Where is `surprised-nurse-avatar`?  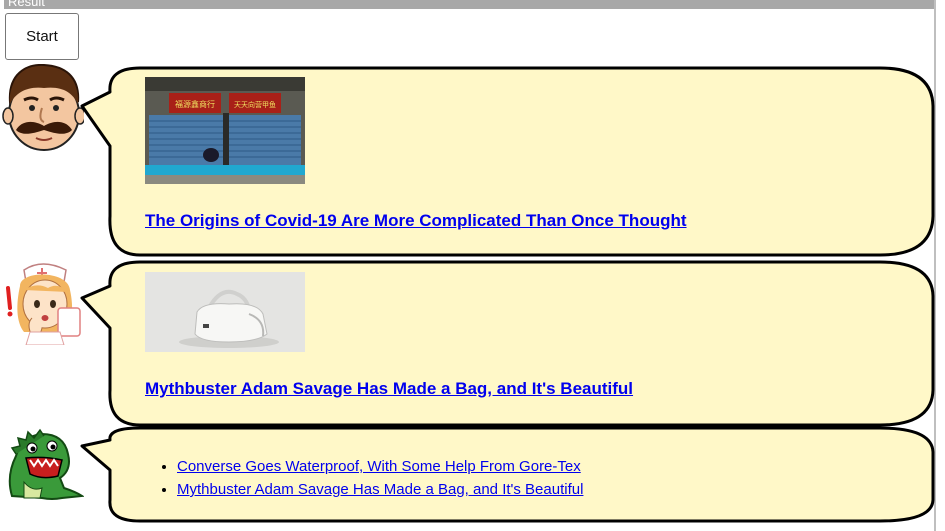
surprised-nurse-avatar is located at coordinates (43, 303).